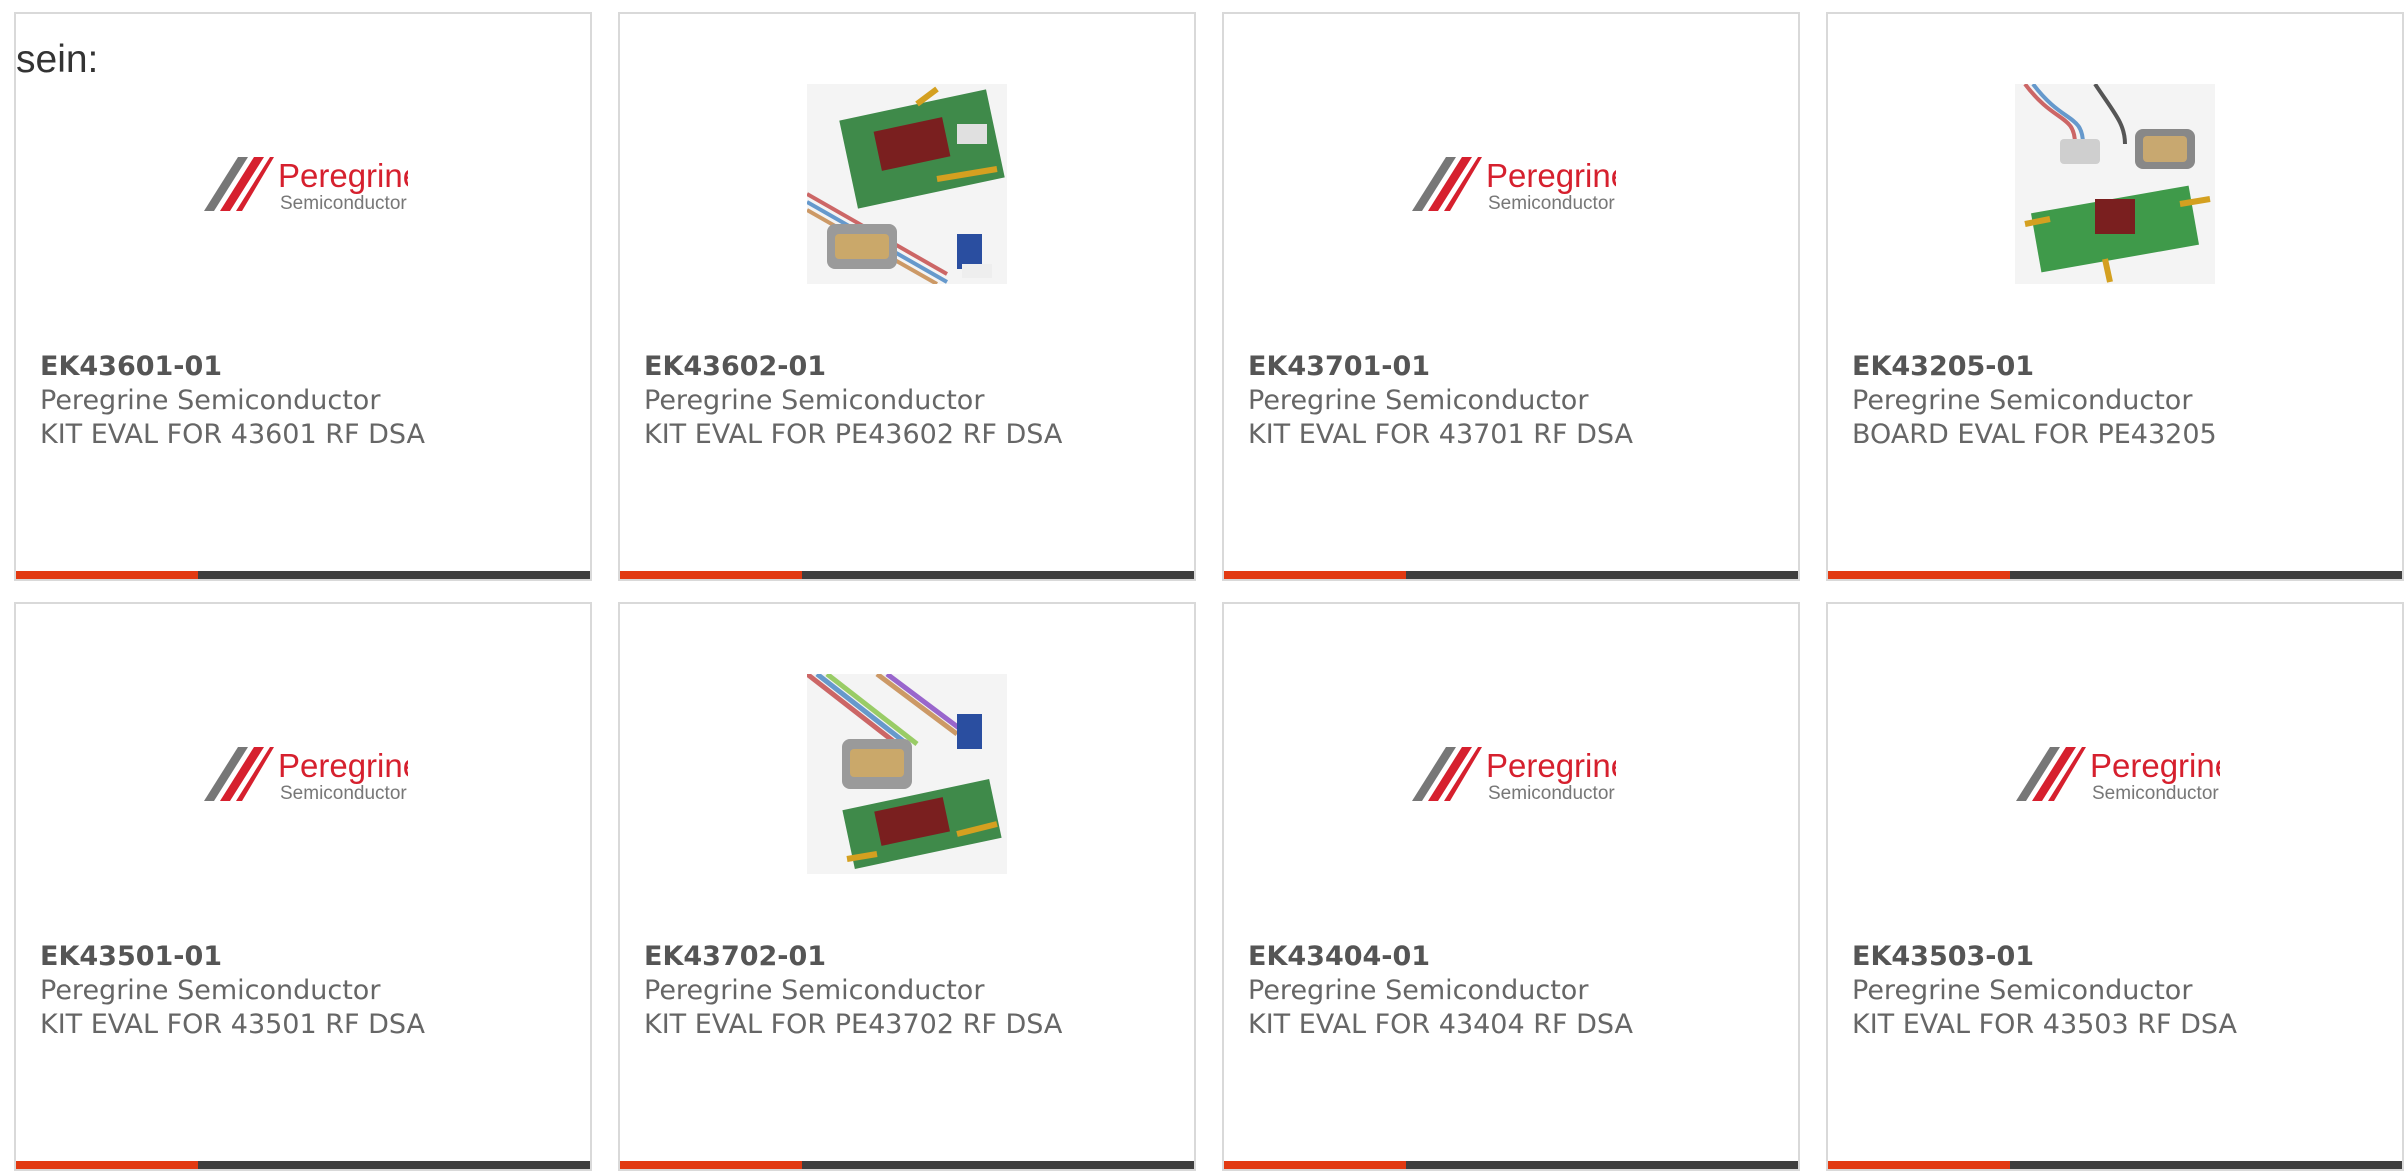 Image resolution: width=2408 pixels, height=1171 pixels. Describe the element at coordinates (1518, 367) in the screenshot. I see `part-number-link: EK43701-01` at that location.